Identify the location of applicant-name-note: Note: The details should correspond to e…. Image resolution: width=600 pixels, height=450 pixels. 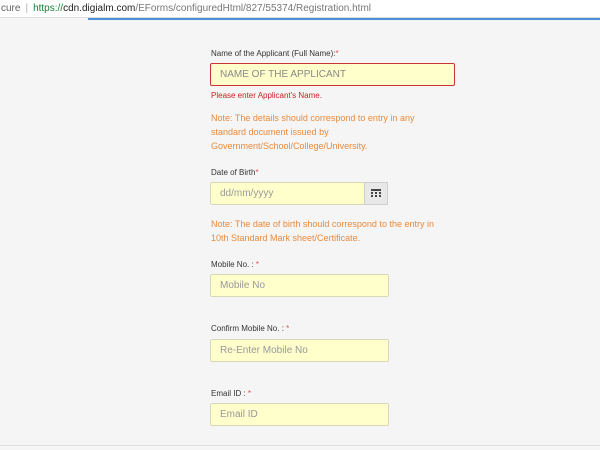
(313, 132).